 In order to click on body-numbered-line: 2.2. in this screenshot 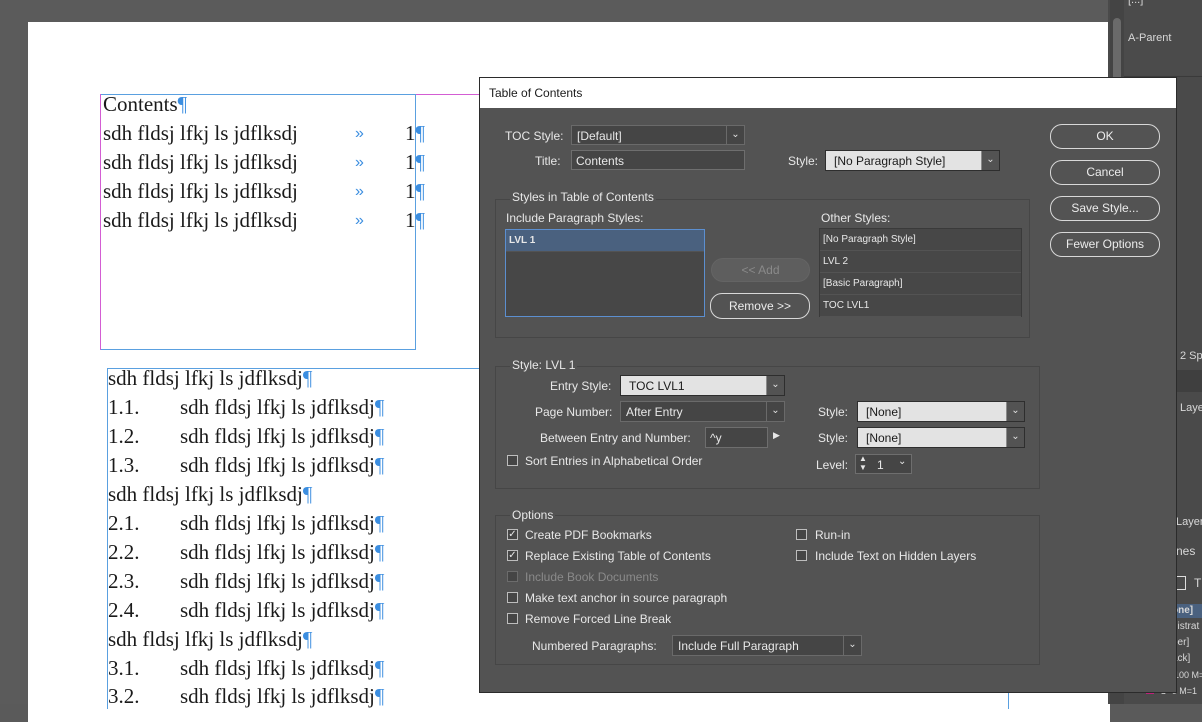, I will do `click(124, 552)`.